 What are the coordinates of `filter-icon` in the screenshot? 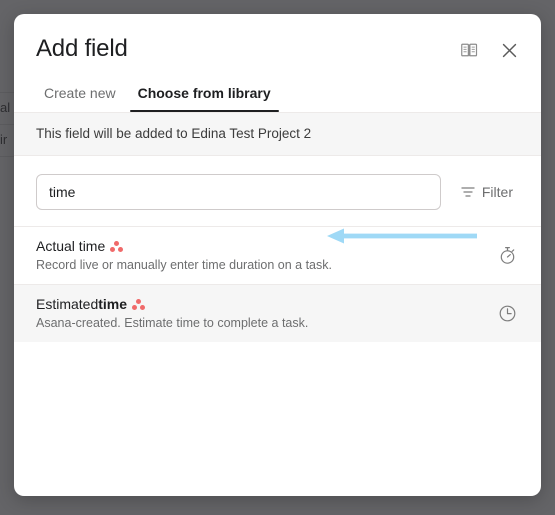 It's located at (468, 192).